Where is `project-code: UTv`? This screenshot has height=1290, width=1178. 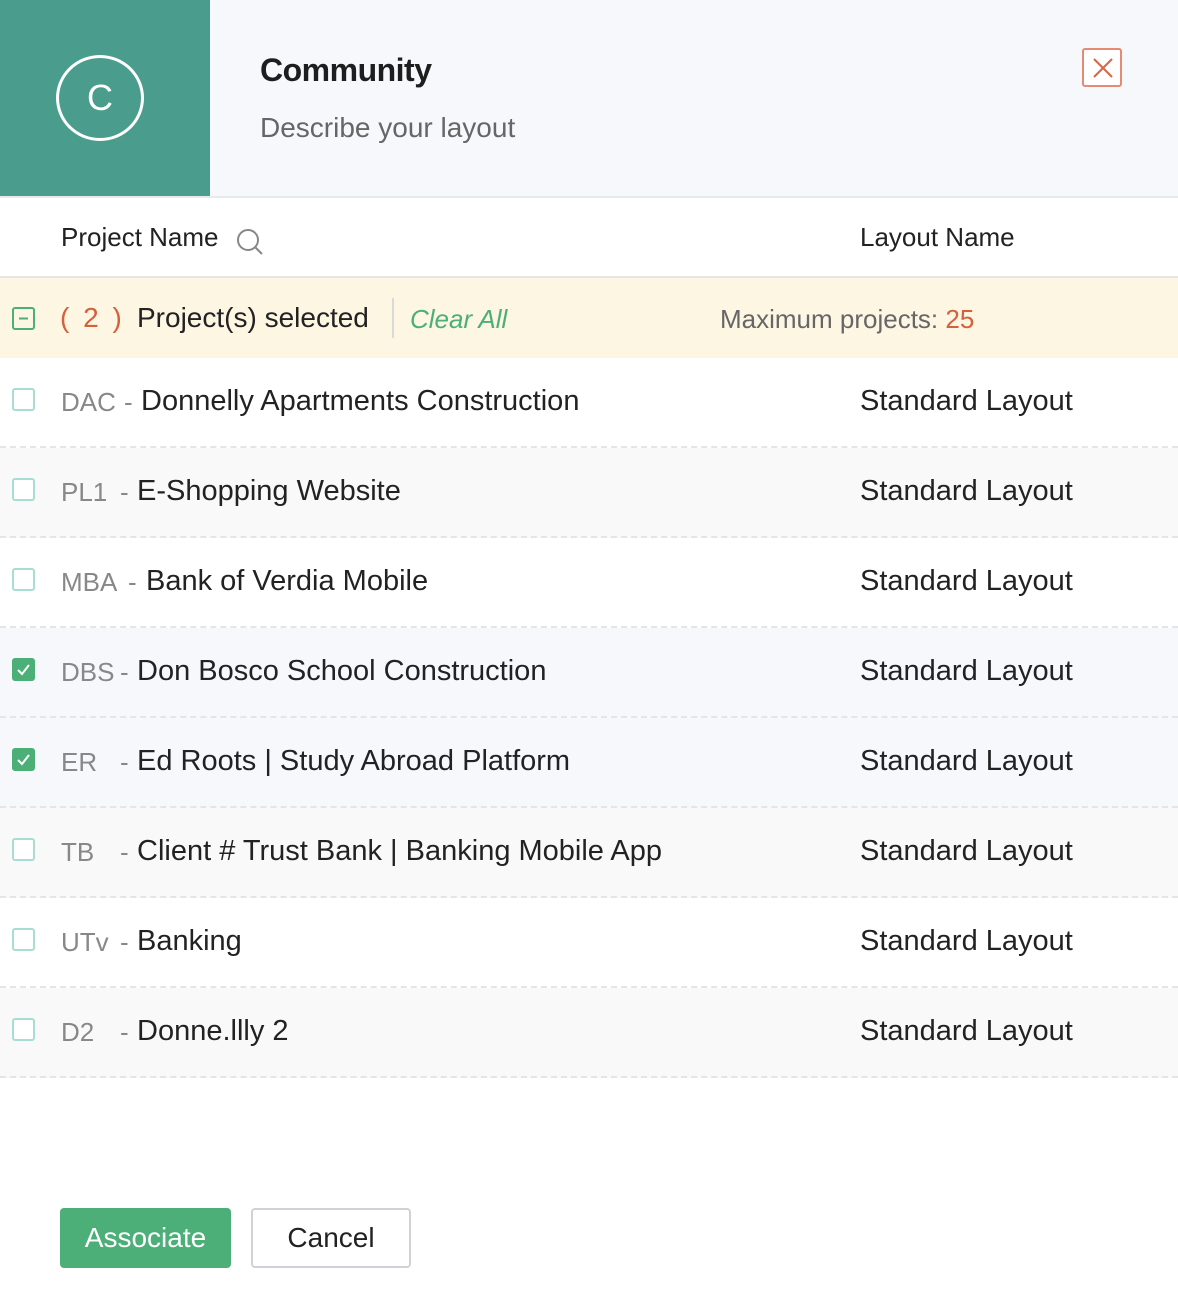 project-code: UTv is located at coordinates (85, 942).